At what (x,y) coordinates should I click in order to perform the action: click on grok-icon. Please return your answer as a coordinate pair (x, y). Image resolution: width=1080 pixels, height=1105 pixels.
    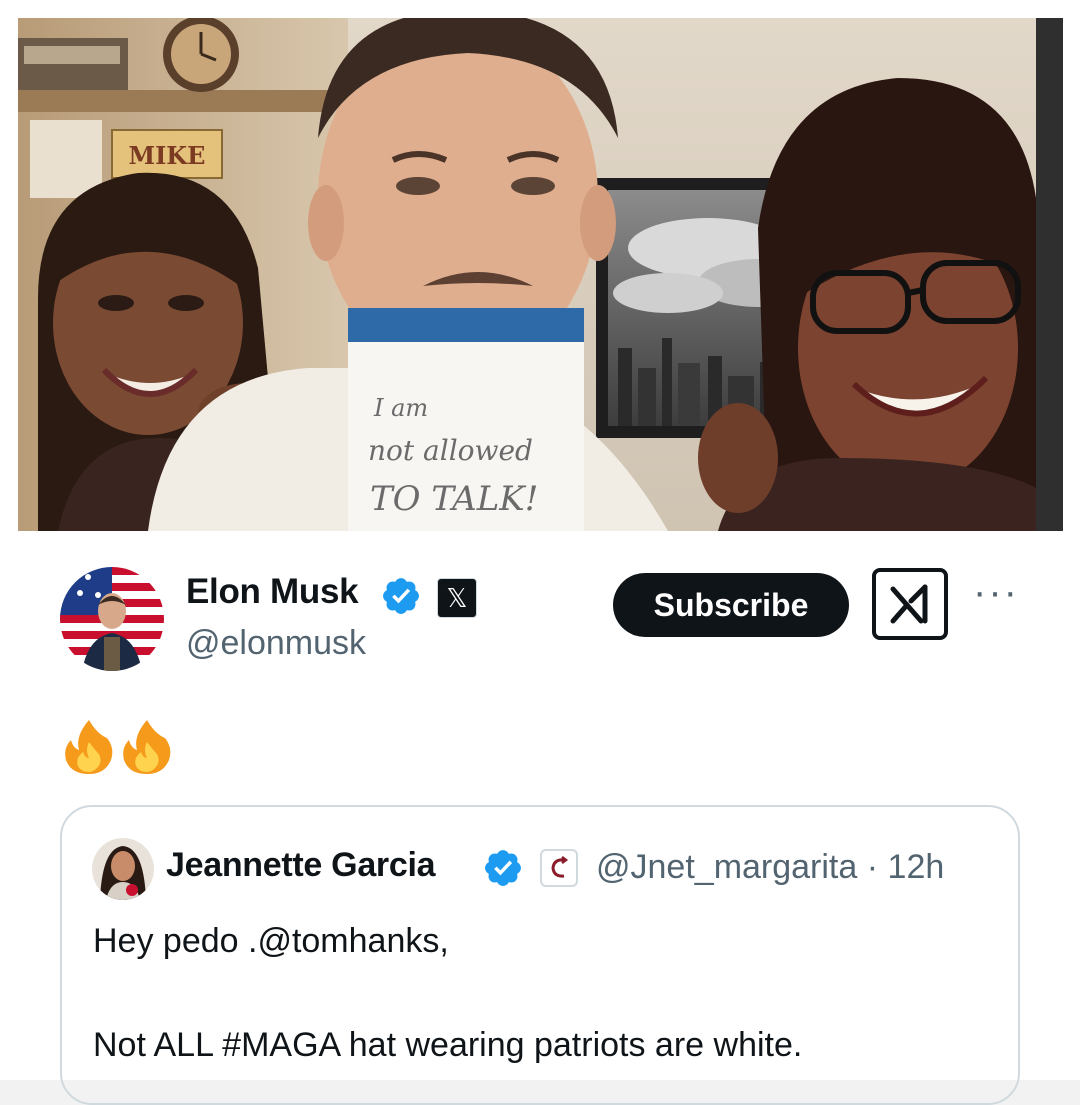
    Looking at the image, I should click on (909, 604).